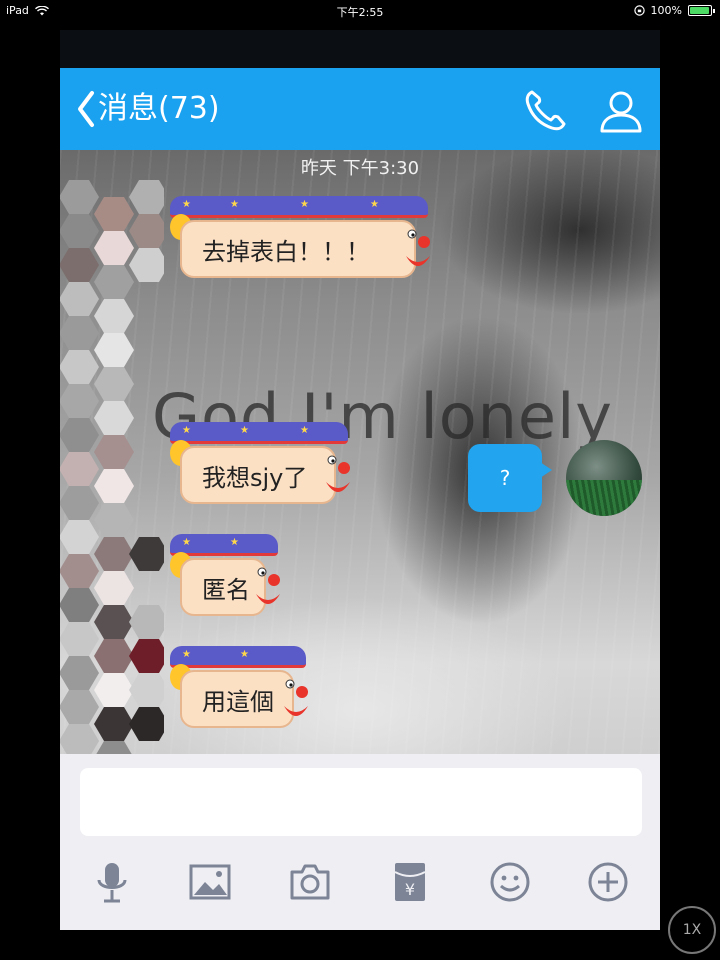 The width and height of the screenshot is (720, 960). I want to click on plus-button, so click(608, 882).